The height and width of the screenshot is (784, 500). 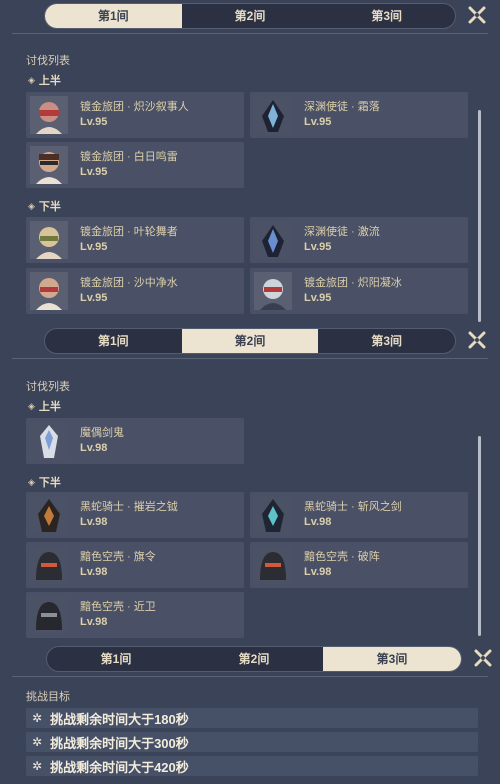 What do you see at coordinates (353, 507) in the screenshot?
I see `enemy-name: 黑蛇骑士 · 斩风之剑` at bounding box center [353, 507].